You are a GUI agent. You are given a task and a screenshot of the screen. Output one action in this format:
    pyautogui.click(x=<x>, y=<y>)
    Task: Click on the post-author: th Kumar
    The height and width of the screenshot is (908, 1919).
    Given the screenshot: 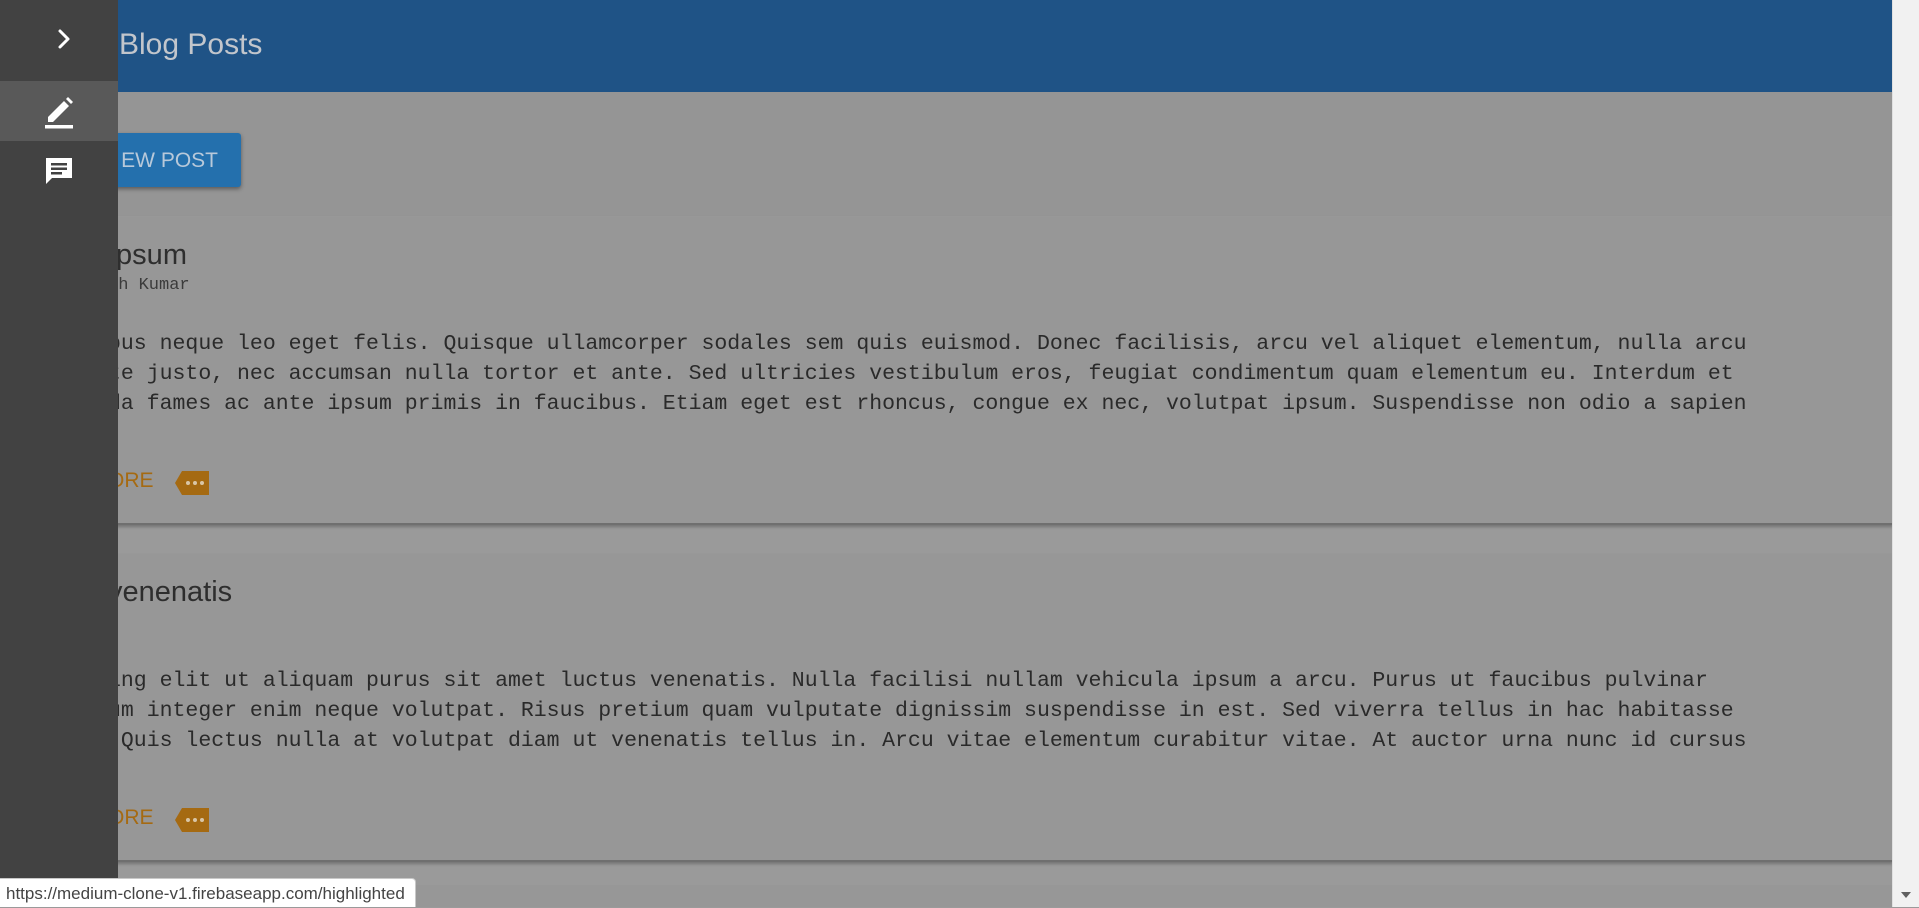 What is the action you would take?
    pyautogui.click(x=149, y=285)
    